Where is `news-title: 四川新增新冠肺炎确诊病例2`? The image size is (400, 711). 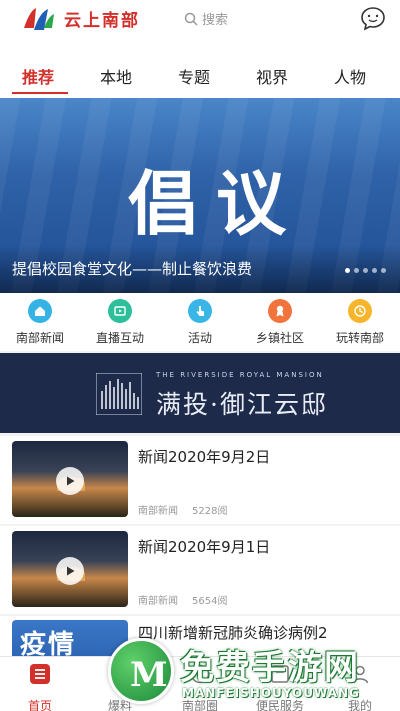 news-title: 四川新增新冠肺炎确诊病例2 is located at coordinates (233, 633).